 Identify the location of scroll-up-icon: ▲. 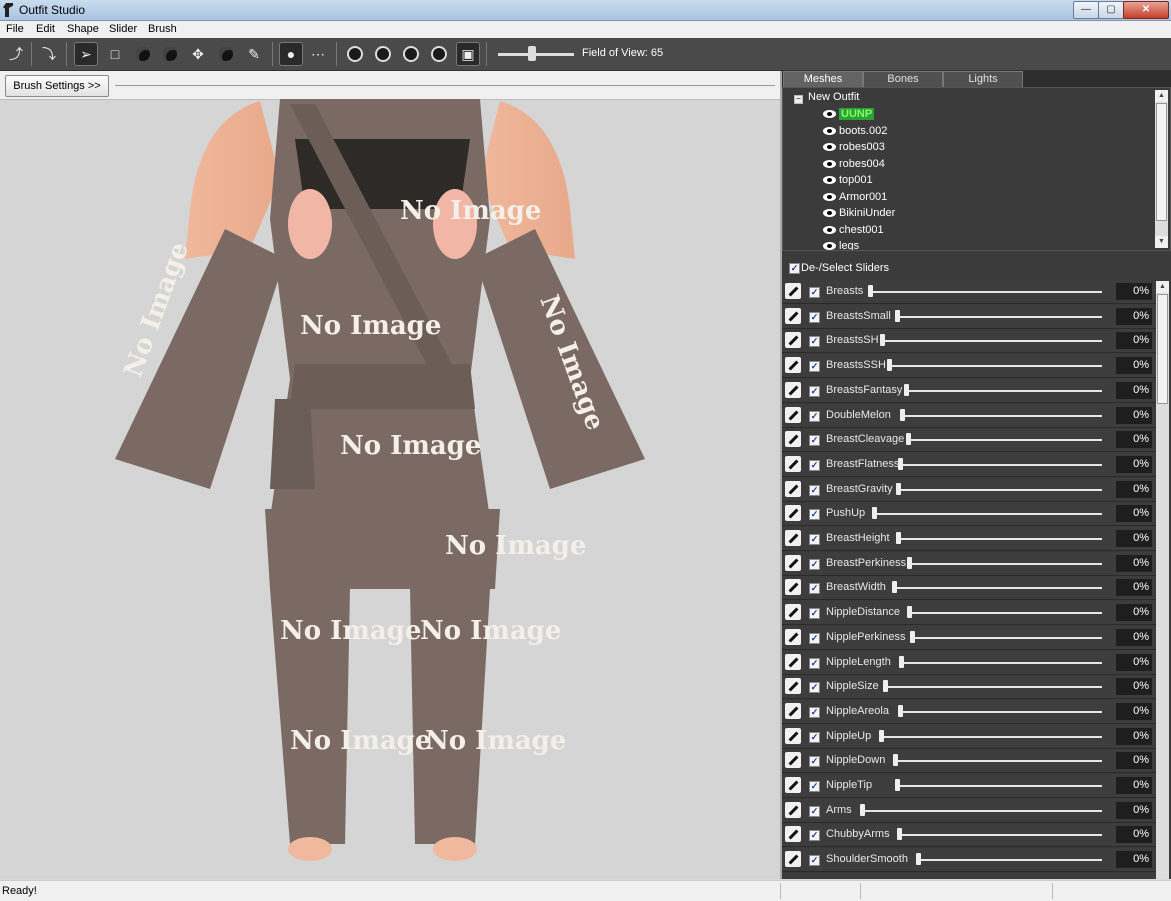
(1161, 96).